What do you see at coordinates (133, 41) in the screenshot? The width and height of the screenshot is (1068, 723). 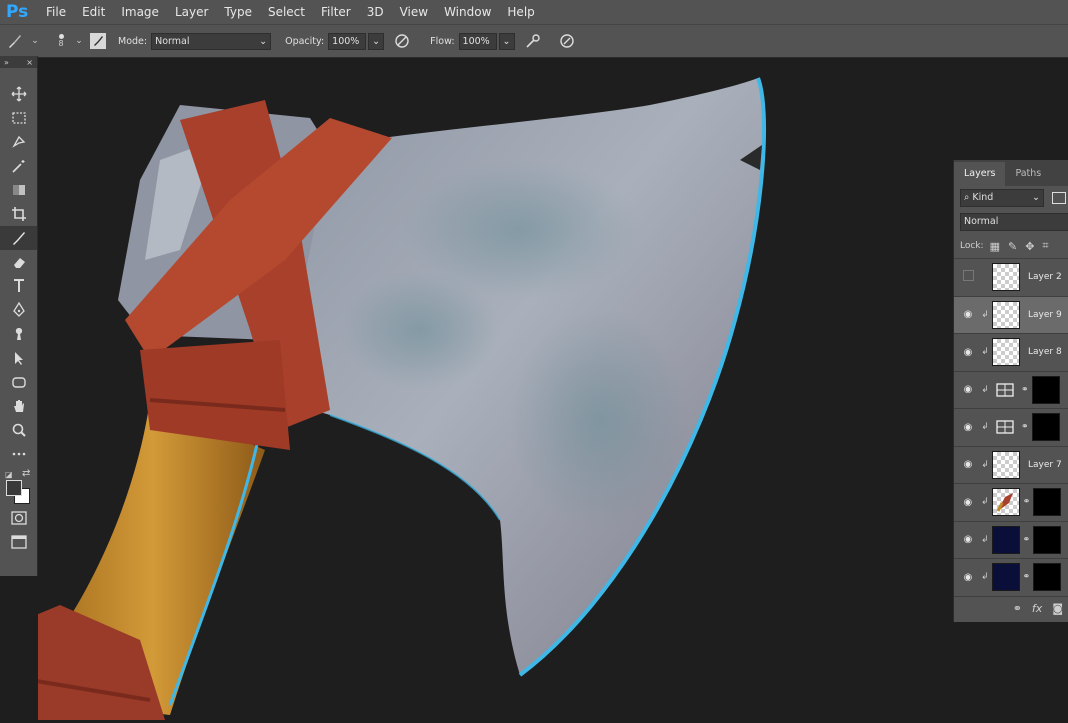 I see `mode-label: Mode:` at bounding box center [133, 41].